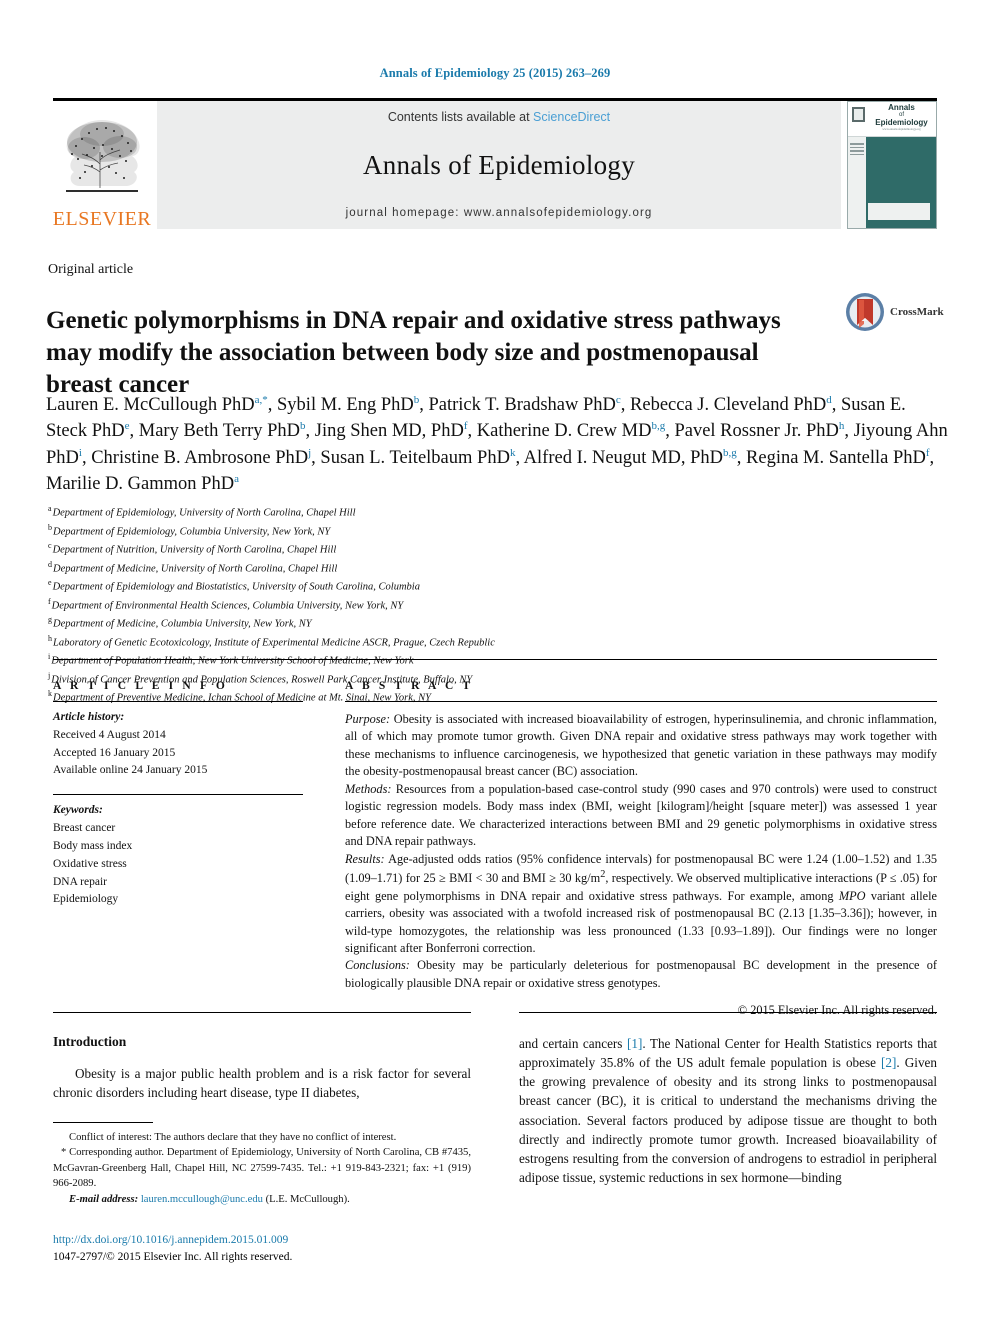 The width and height of the screenshot is (990, 1320). I want to click on article-info-underline, so click(178, 701).